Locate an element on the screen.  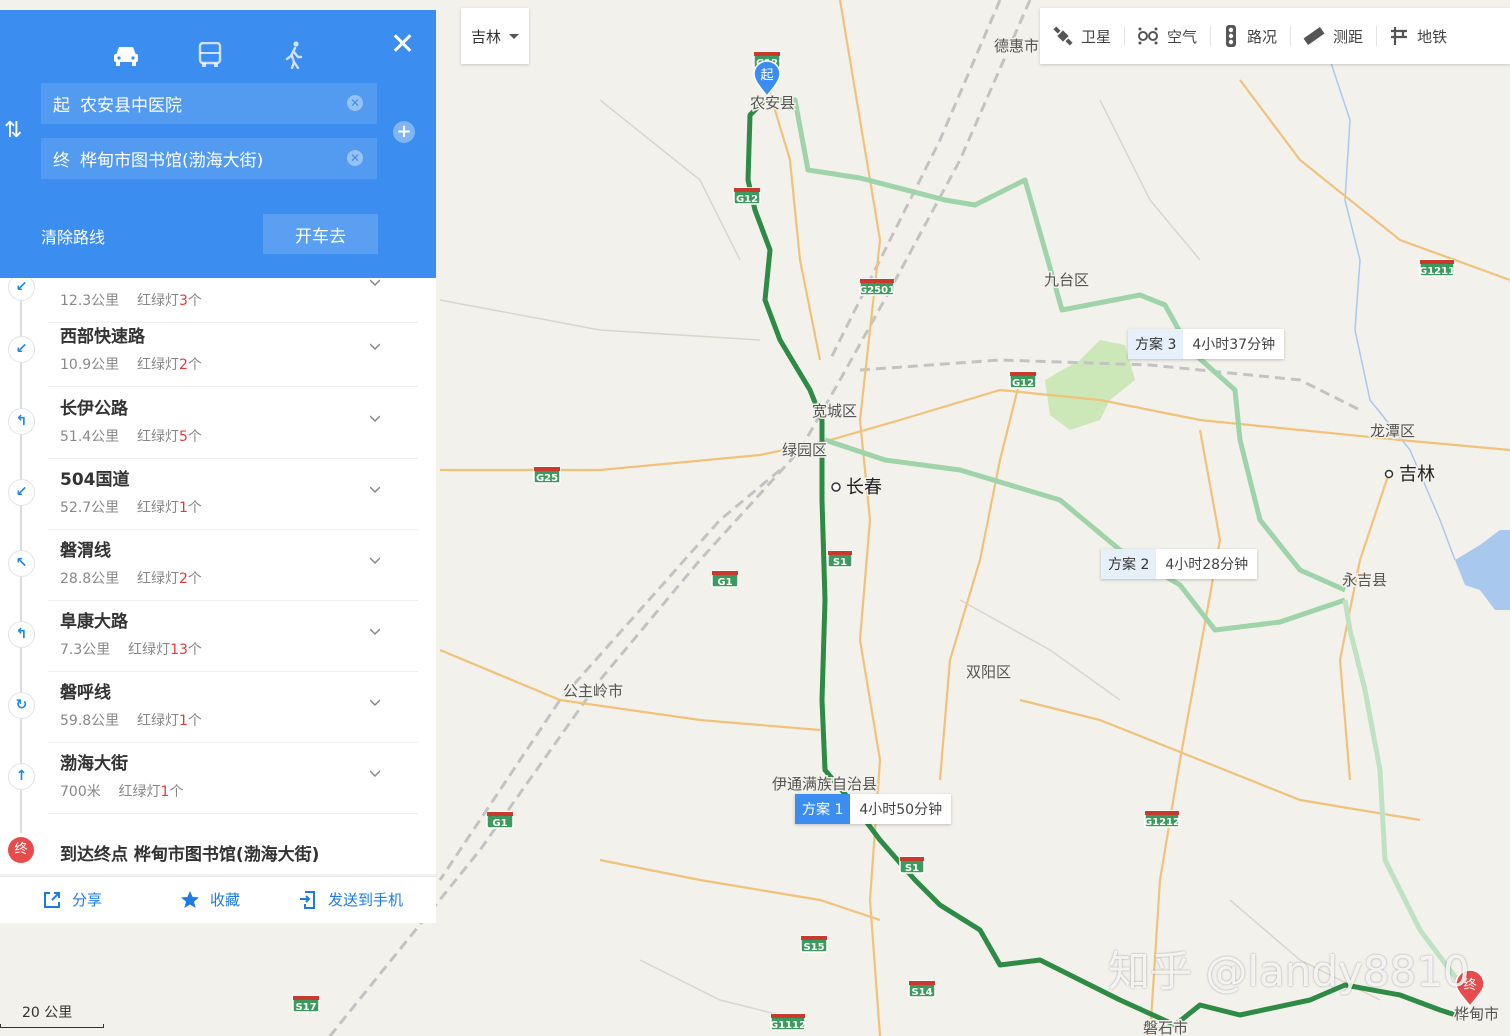
place-nongan: 农安县 is located at coordinates (772, 103).